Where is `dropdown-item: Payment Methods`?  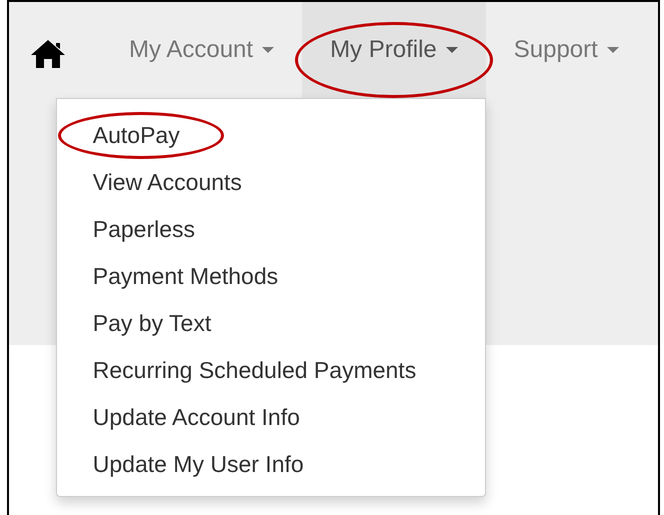 dropdown-item: Payment Methods is located at coordinates (270, 276).